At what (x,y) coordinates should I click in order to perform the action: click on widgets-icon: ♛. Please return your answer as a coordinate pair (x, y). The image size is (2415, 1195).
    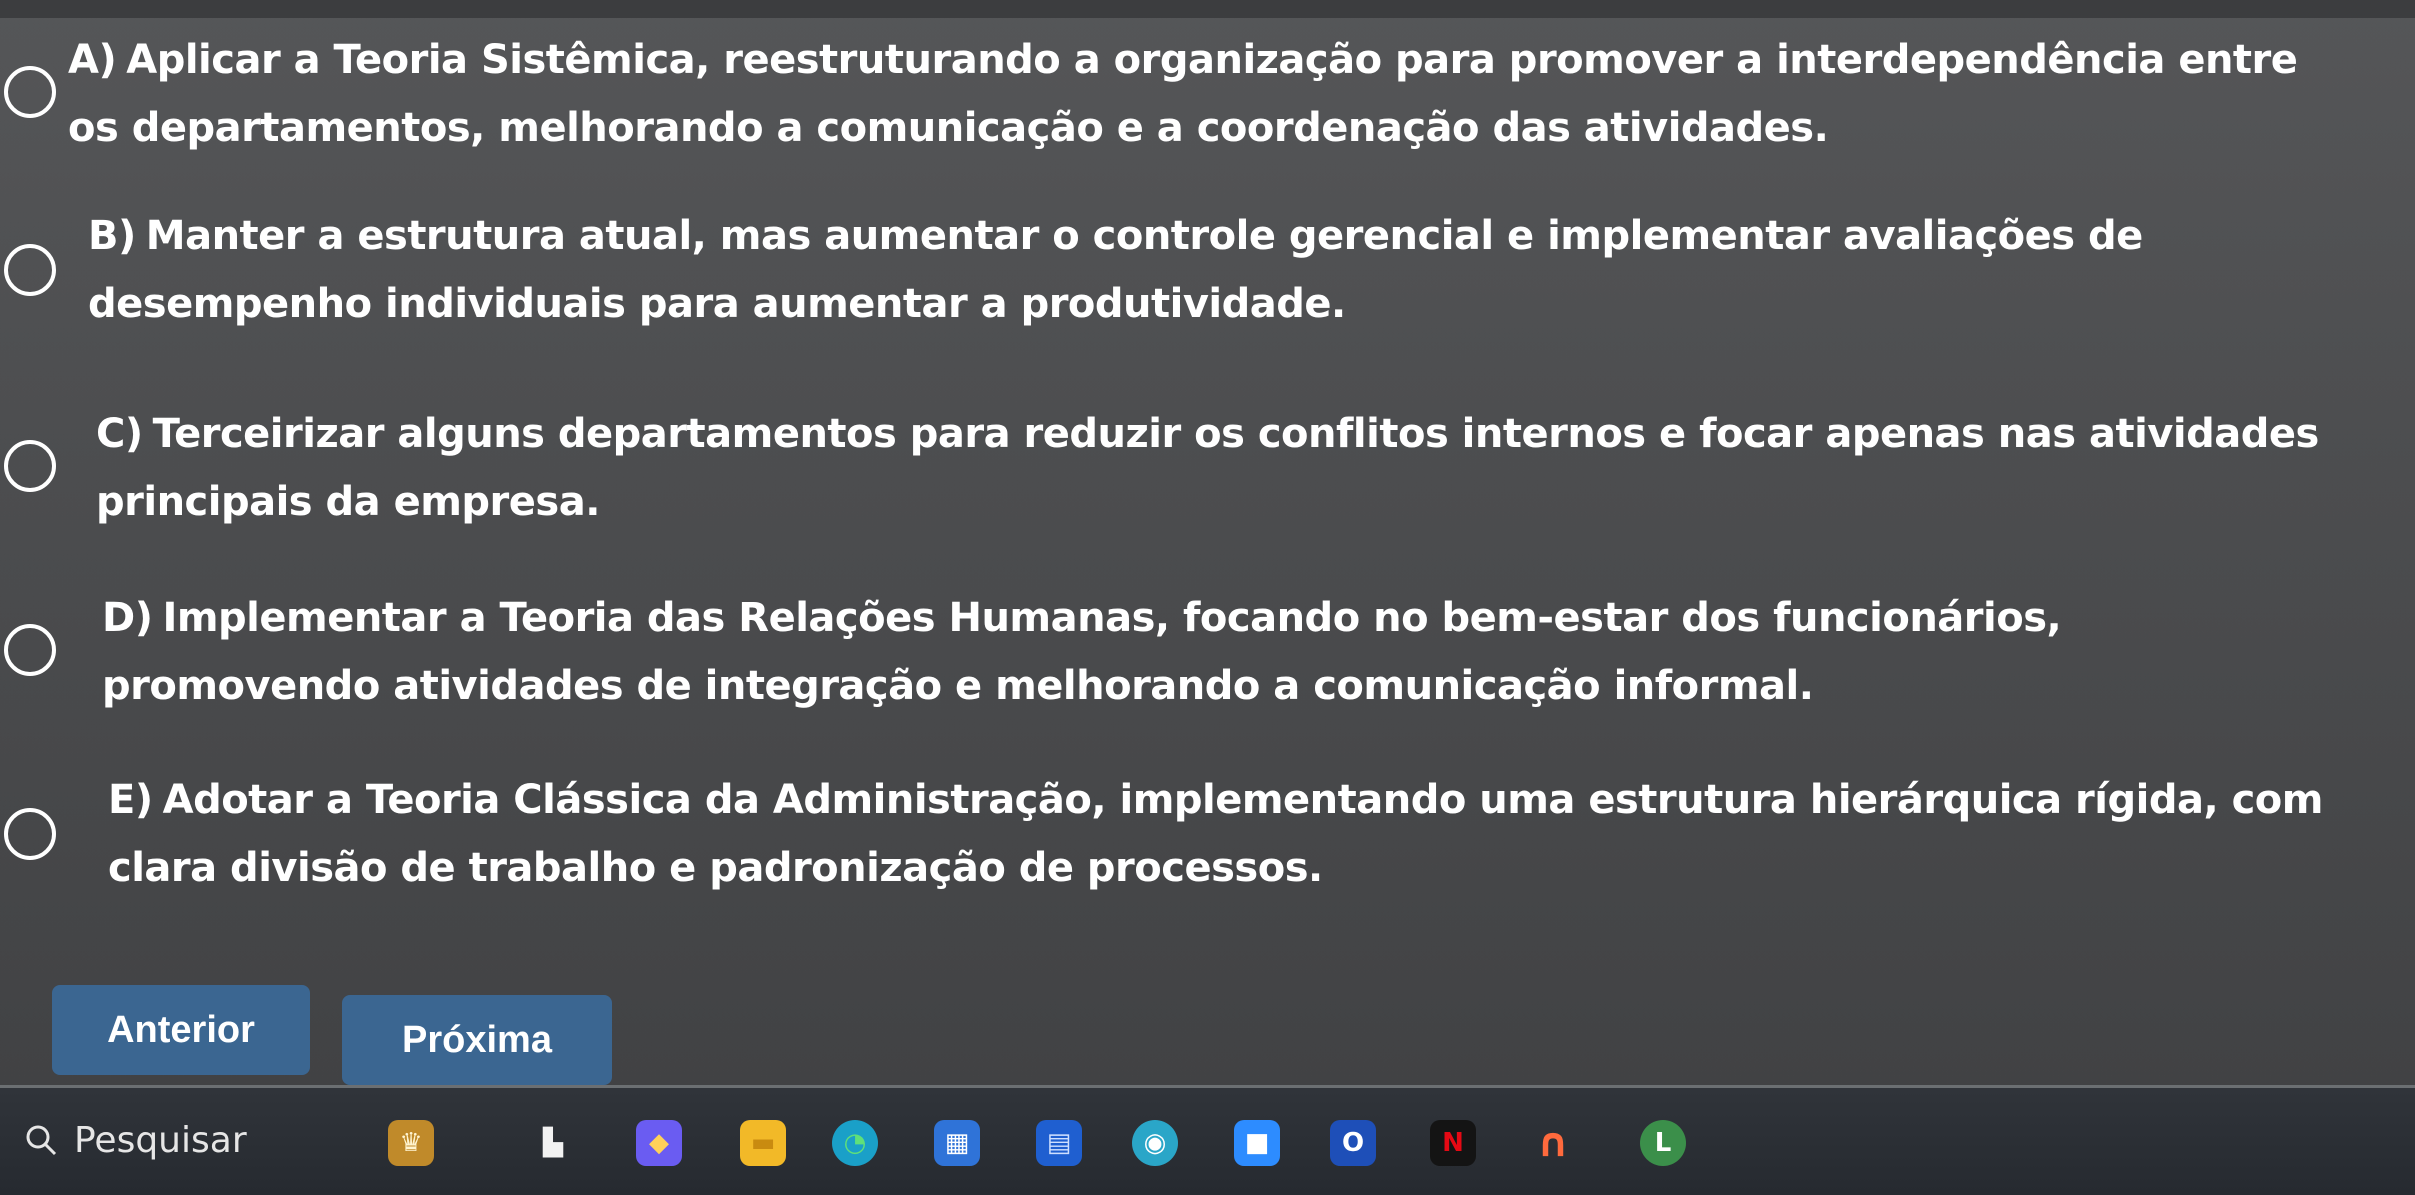
    Looking at the image, I should click on (411, 1143).